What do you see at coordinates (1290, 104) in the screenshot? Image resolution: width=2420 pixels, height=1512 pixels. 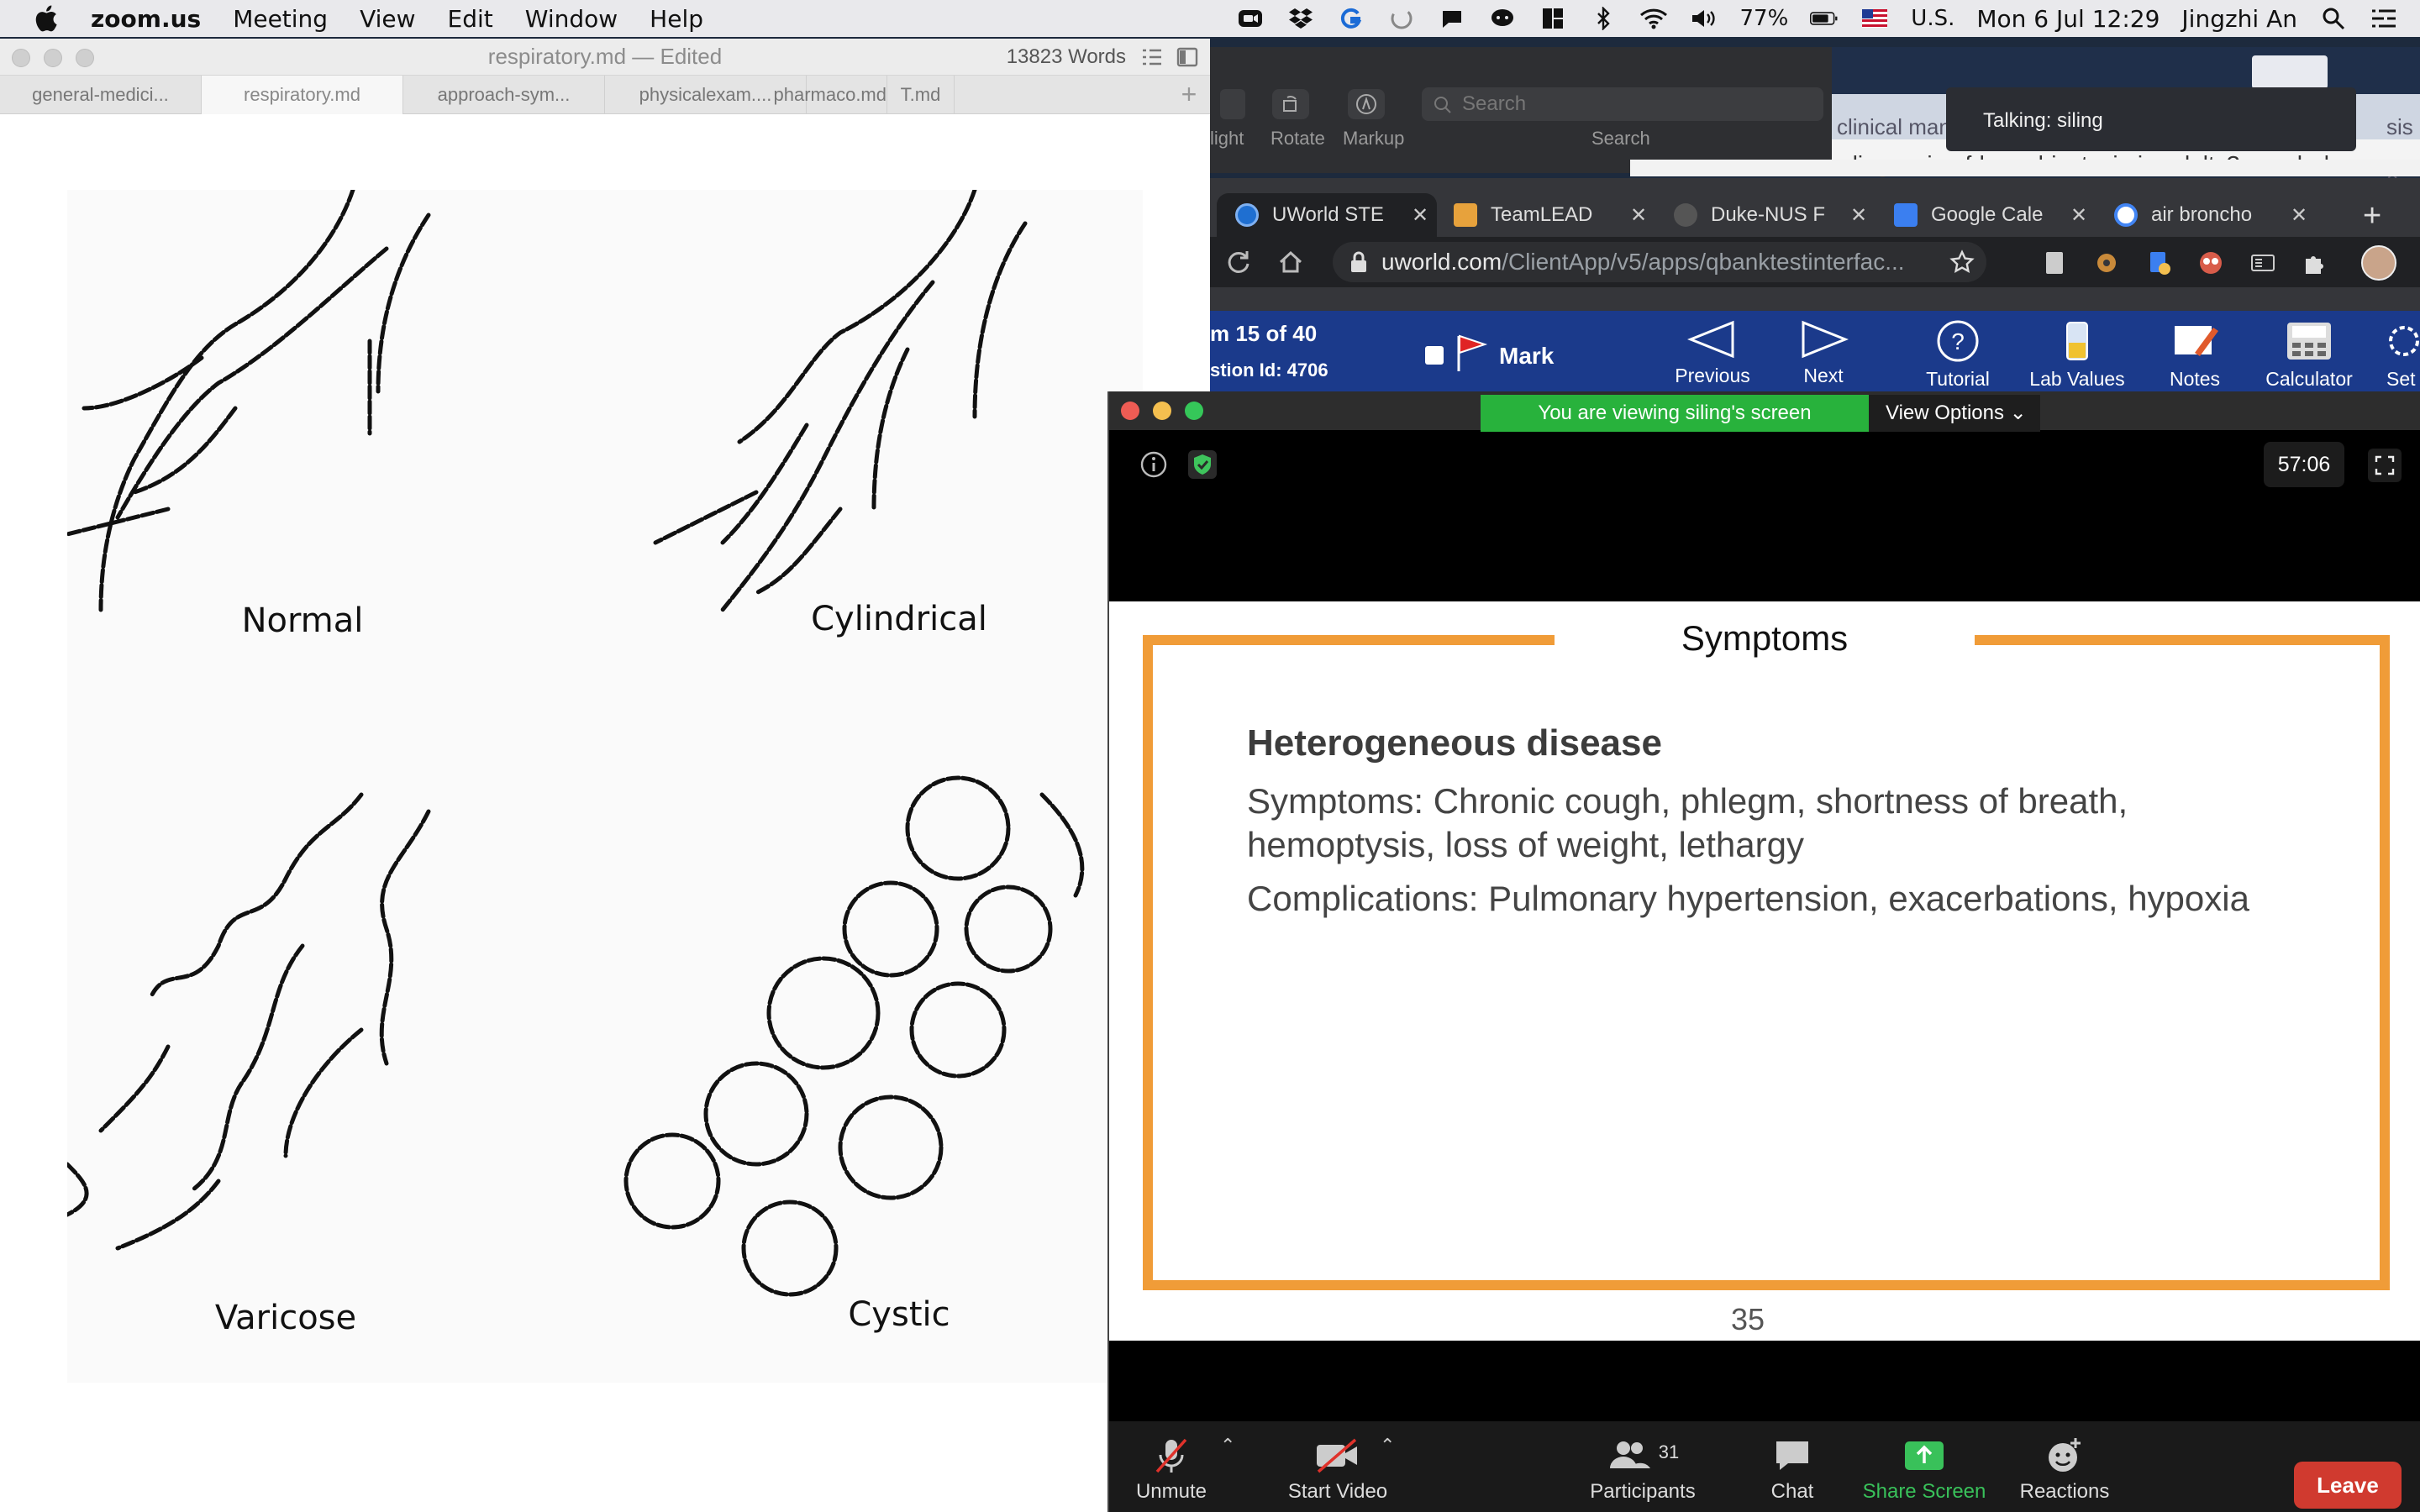 I see `rotate-icon` at bounding box center [1290, 104].